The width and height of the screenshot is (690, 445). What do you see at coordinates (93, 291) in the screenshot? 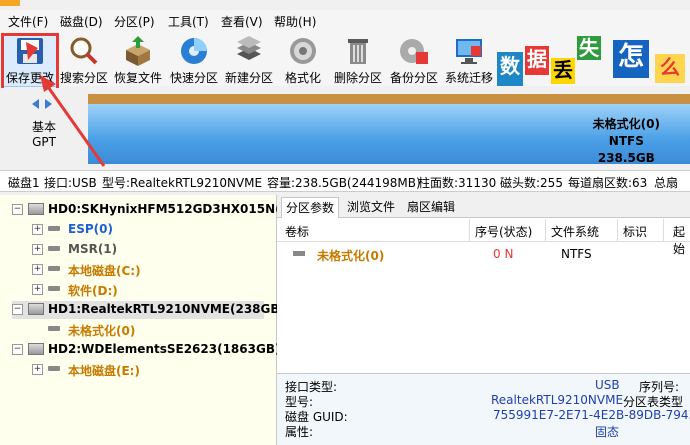
I see `tree-label: 软件(D:)` at bounding box center [93, 291].